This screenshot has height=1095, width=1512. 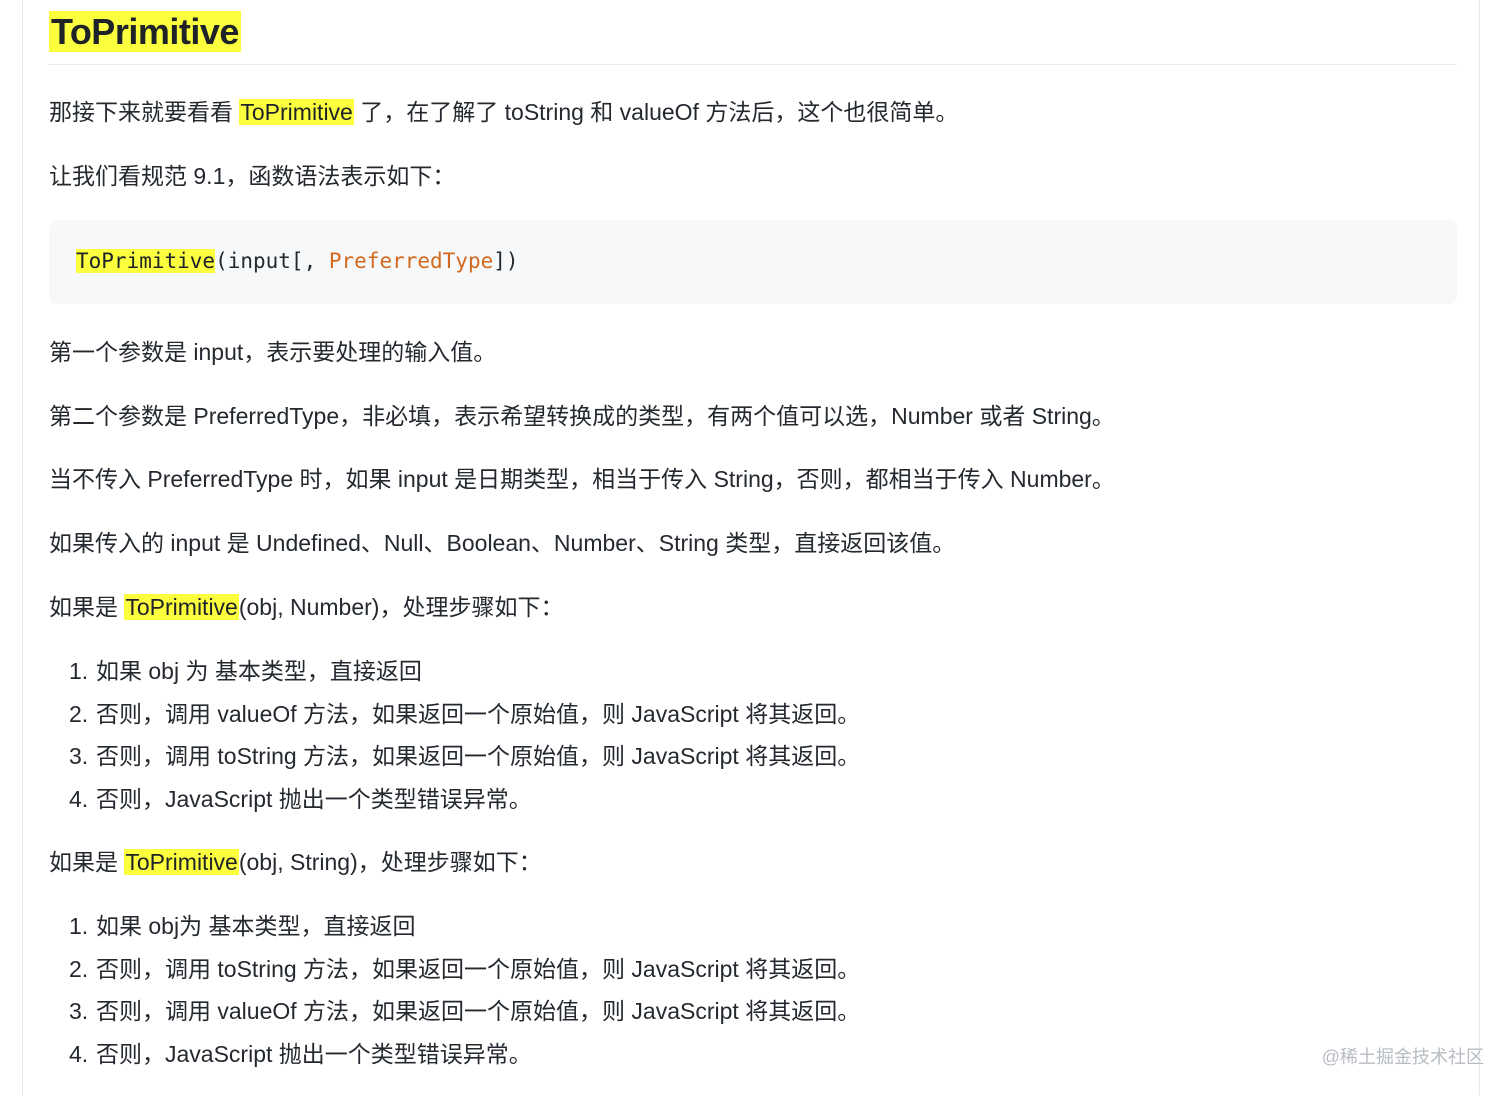 What do you see at coordinates (656, 112) in the screenshot?
I see `intro-text-post: 了，在了解了 toString 和 valueOf 方法后，这个也很简单。` at bounding box center [656, 112].